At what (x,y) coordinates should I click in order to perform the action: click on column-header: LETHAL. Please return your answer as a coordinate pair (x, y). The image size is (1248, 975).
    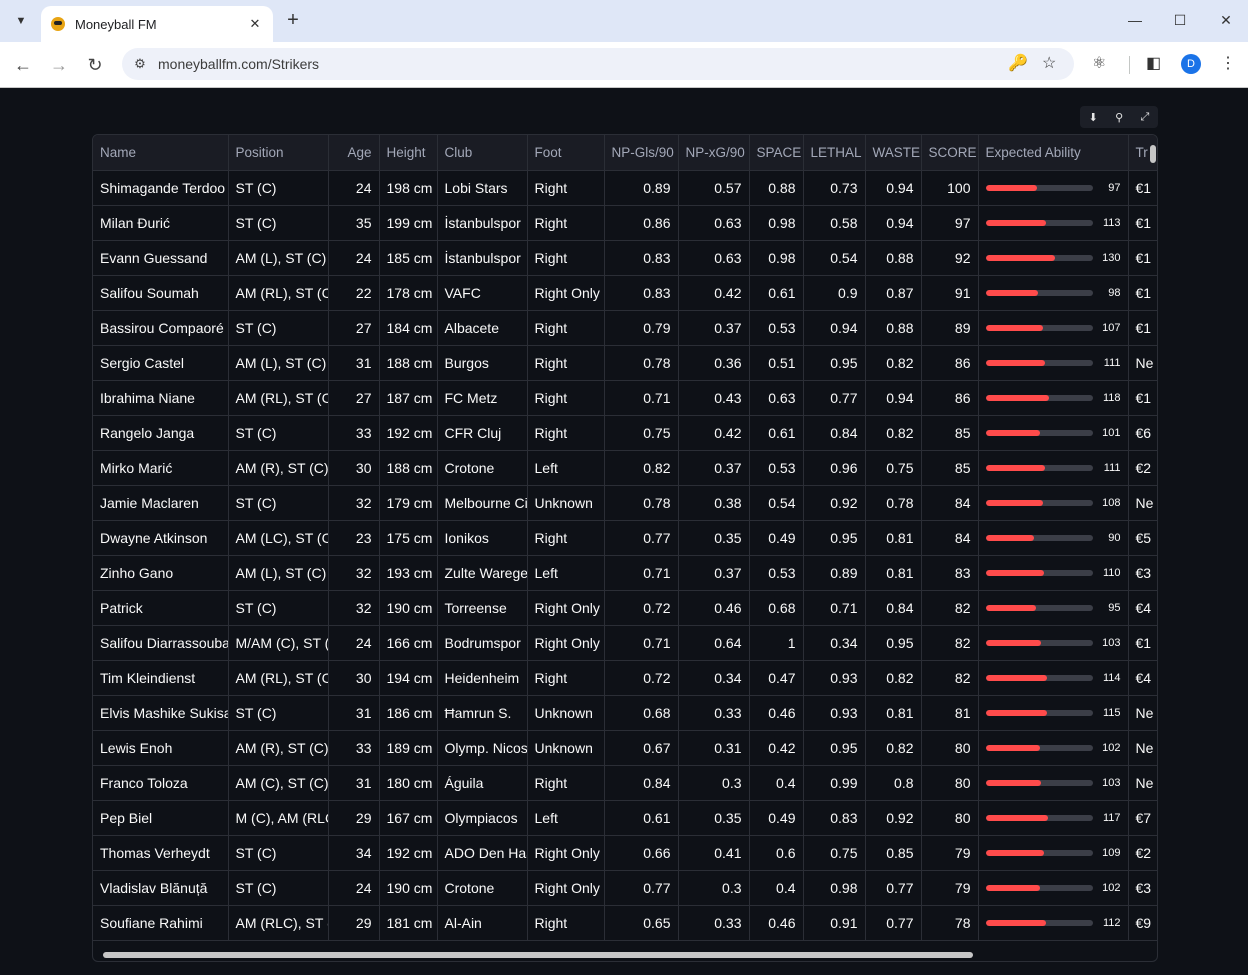
    Looking at the image, I should click on (834, 153).